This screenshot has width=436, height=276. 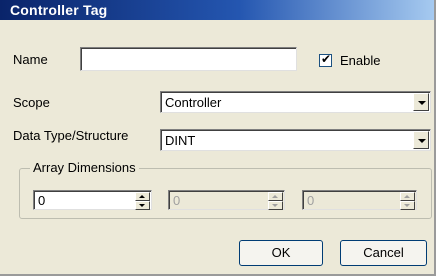 What do you see at coordinates (295, 102) in the screenshot?
I see `scope-select: Controller` at bounding box center [295, 102].